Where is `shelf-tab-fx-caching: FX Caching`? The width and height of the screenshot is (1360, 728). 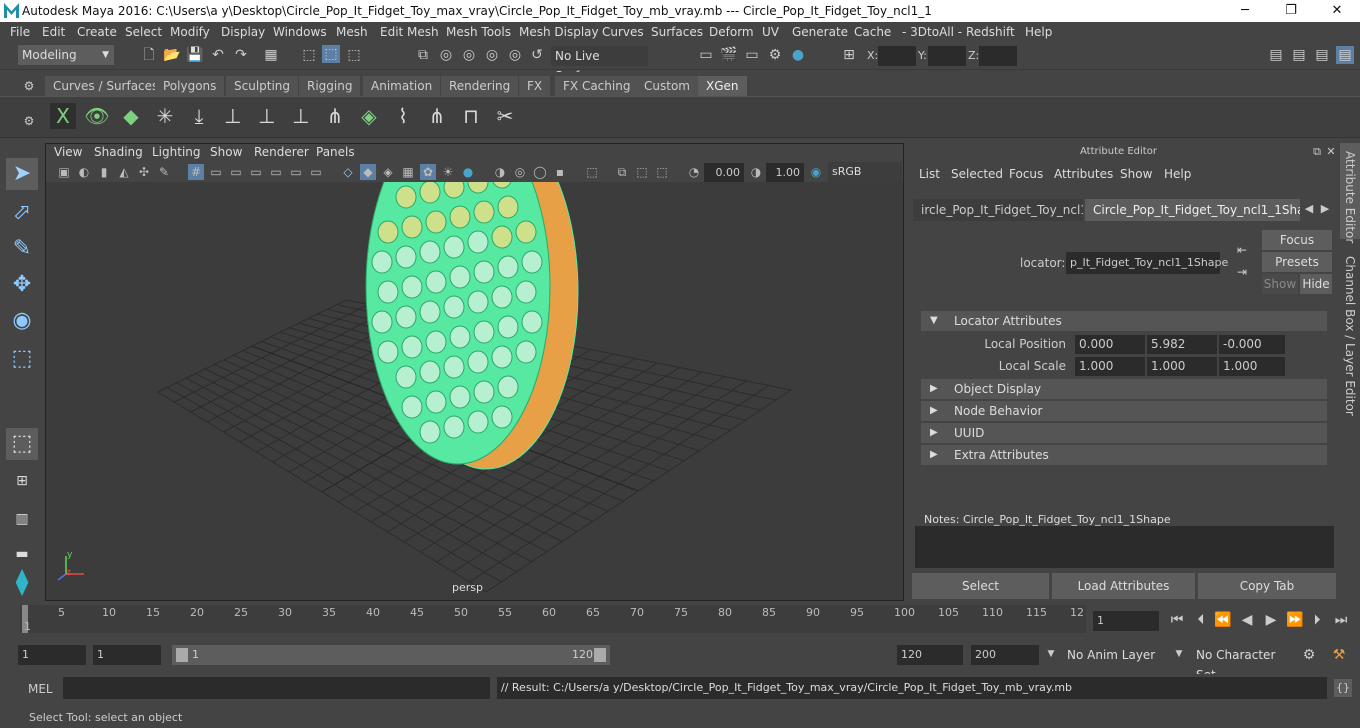 shelf-tab-fx-caching: FX Caching is located at coordinates (597, 86).